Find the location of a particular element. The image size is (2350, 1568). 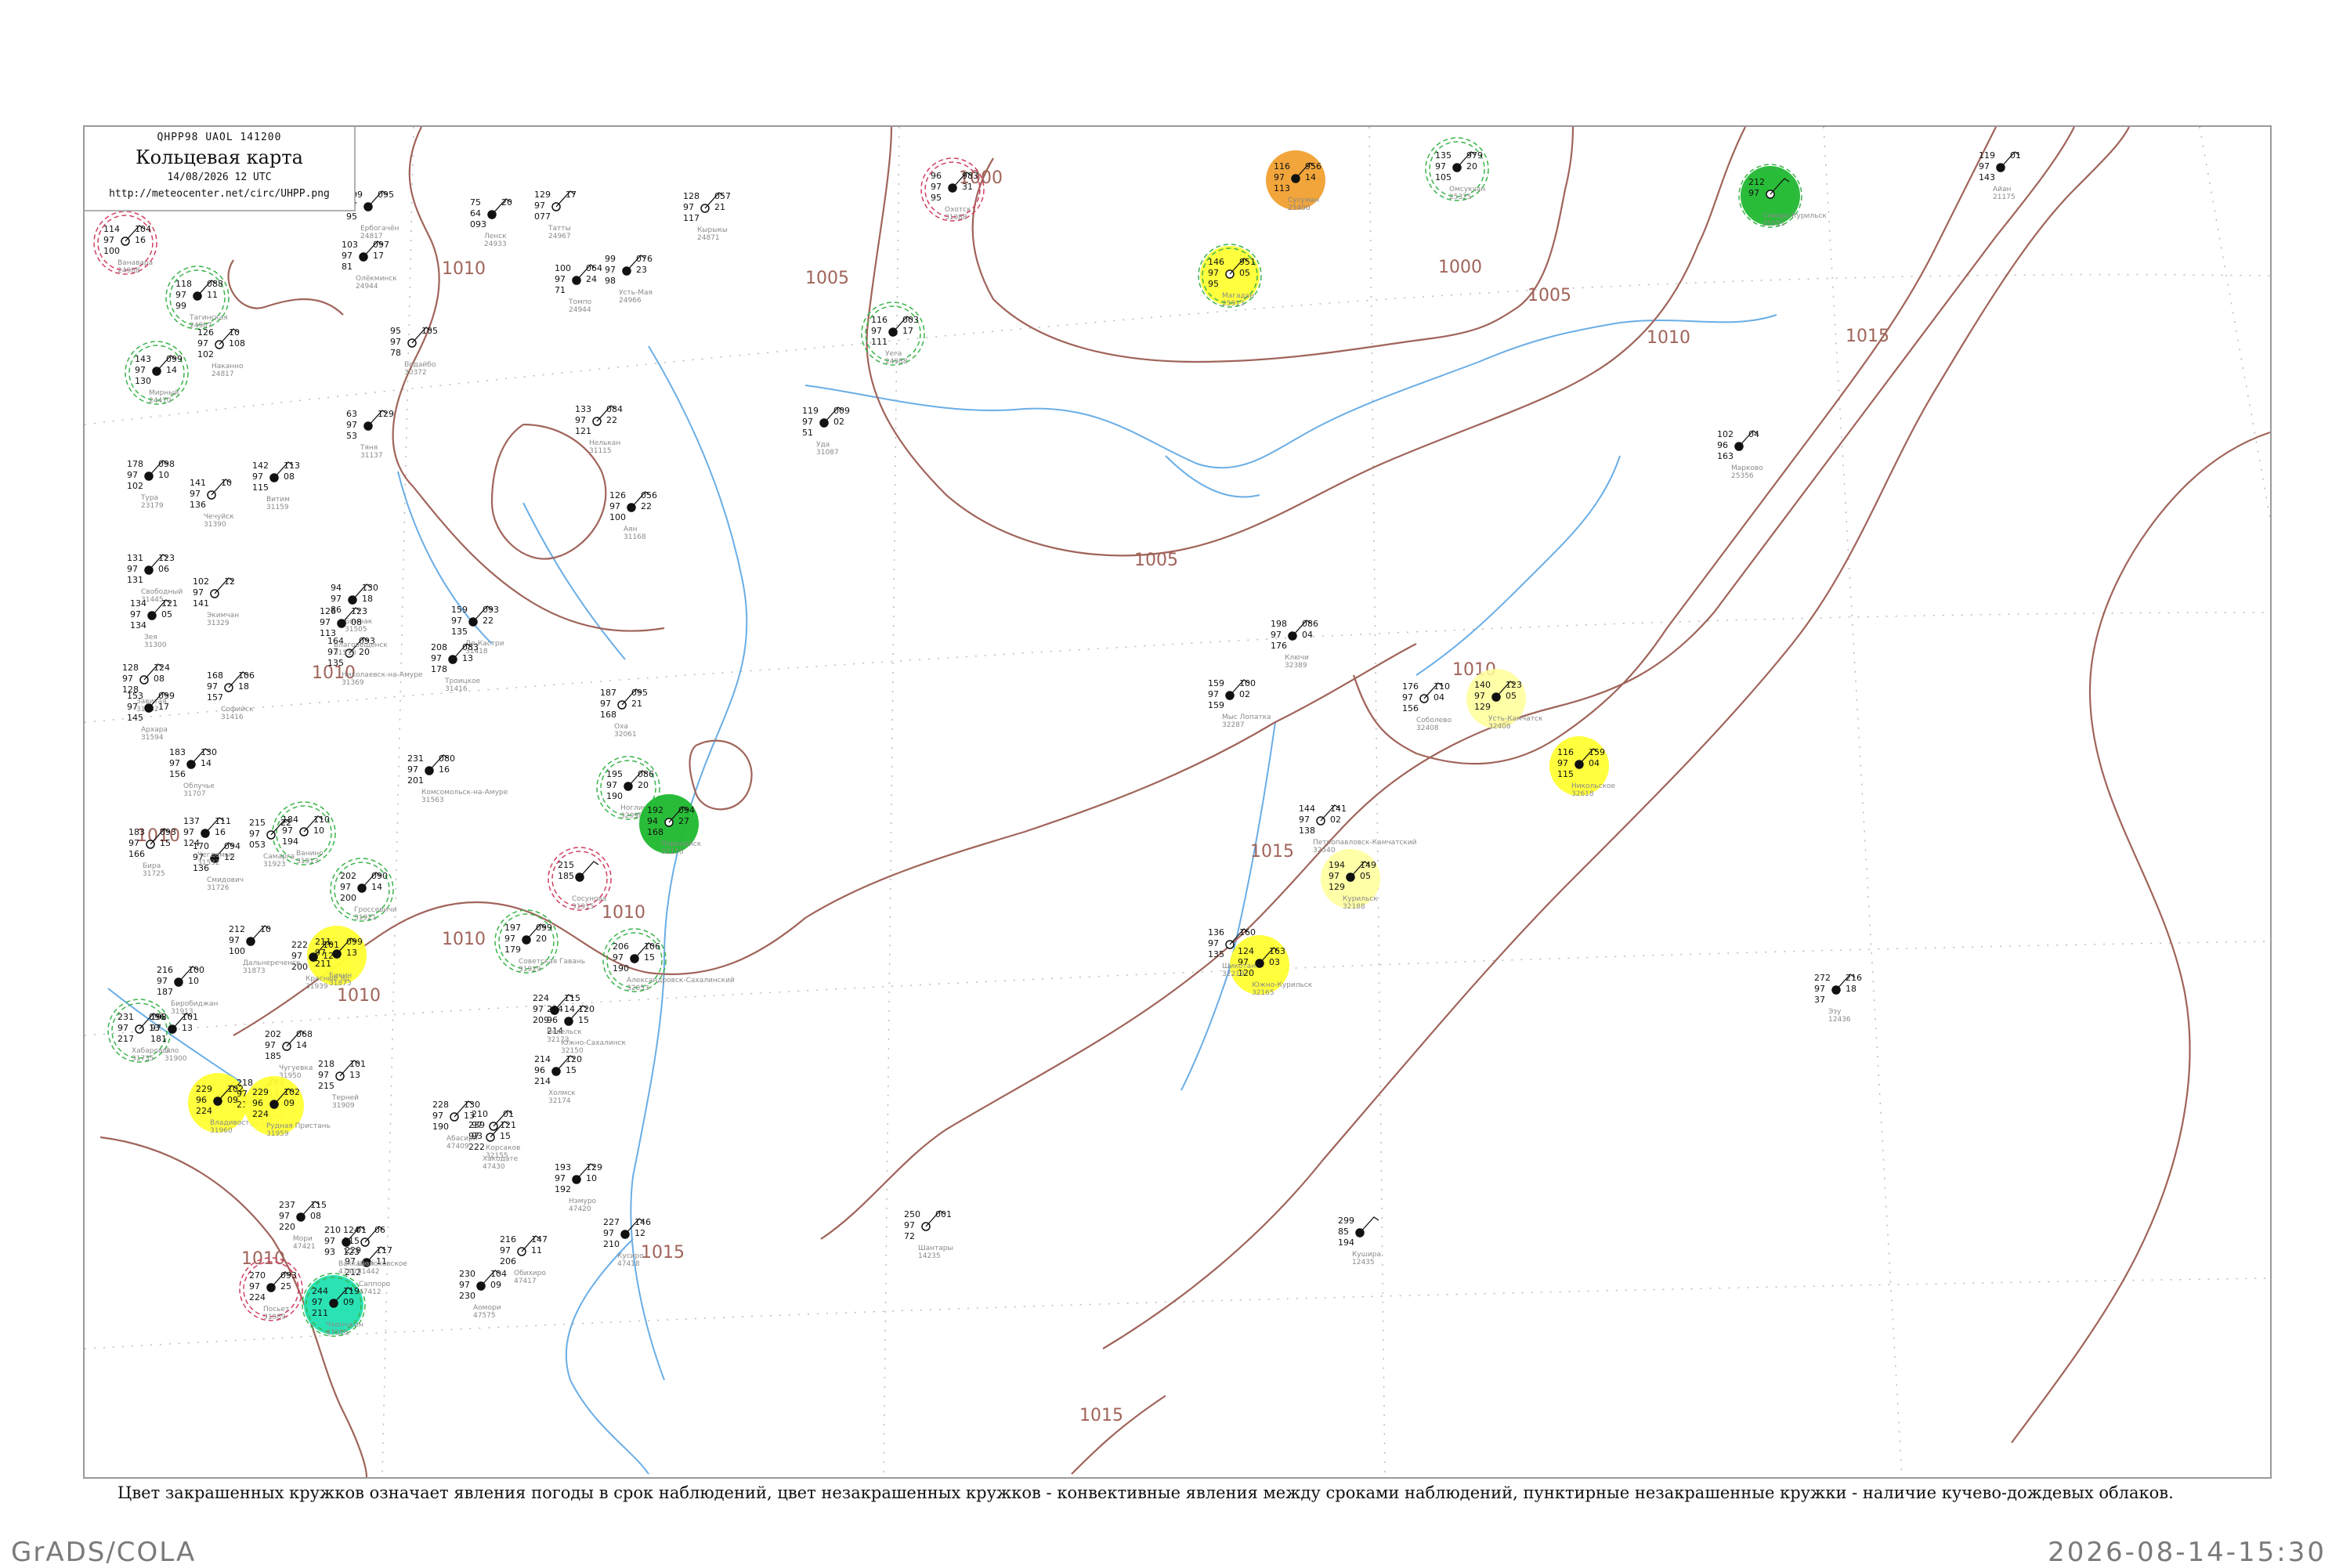

weather-station: 19797179 09920 Советская Гавань31929 is located at coordinates (539, 941).